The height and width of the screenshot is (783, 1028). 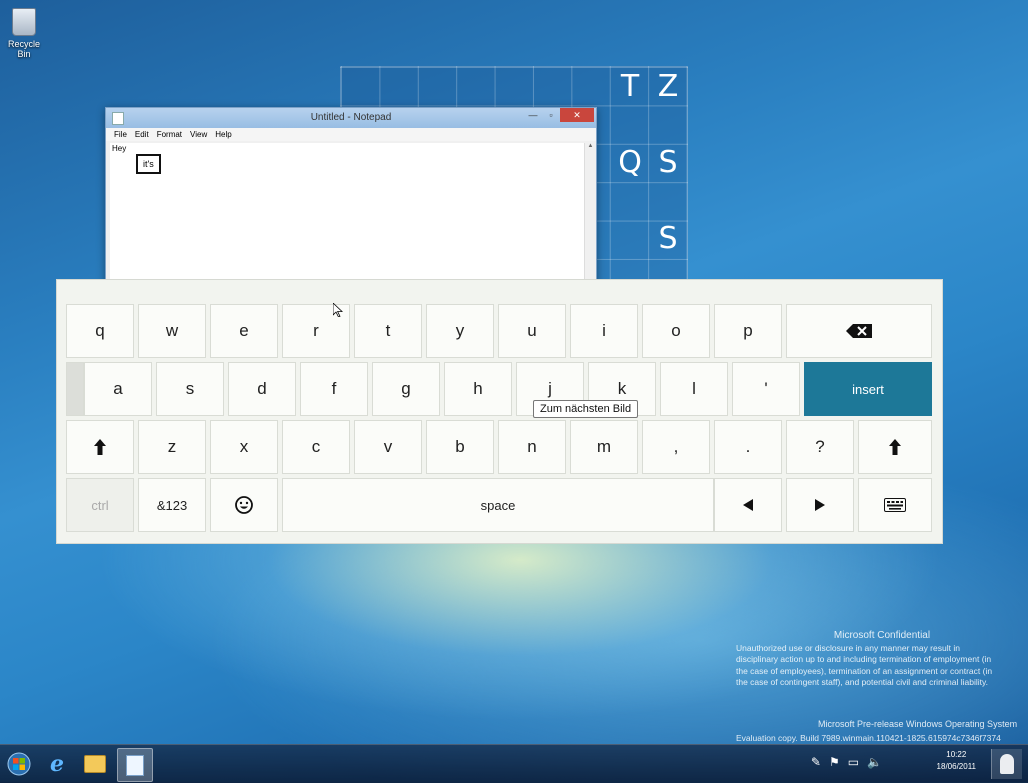 I want to click on mouse-cursor-icon, so click(x=338, y=310).